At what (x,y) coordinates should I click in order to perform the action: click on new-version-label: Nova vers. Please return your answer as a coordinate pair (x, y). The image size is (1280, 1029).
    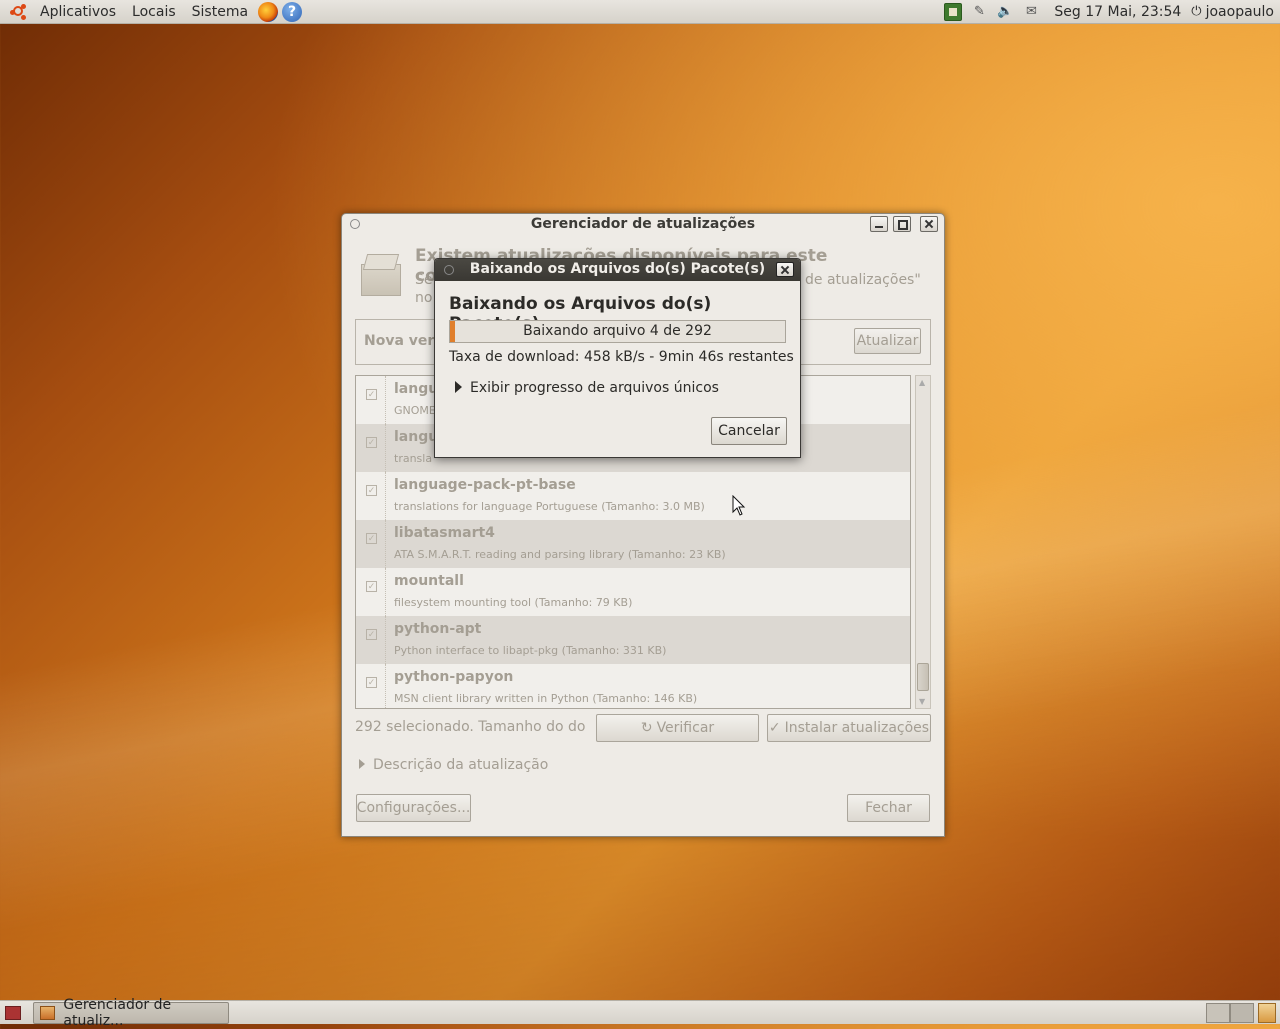
    Looking at the image, I should click on (403, 341).